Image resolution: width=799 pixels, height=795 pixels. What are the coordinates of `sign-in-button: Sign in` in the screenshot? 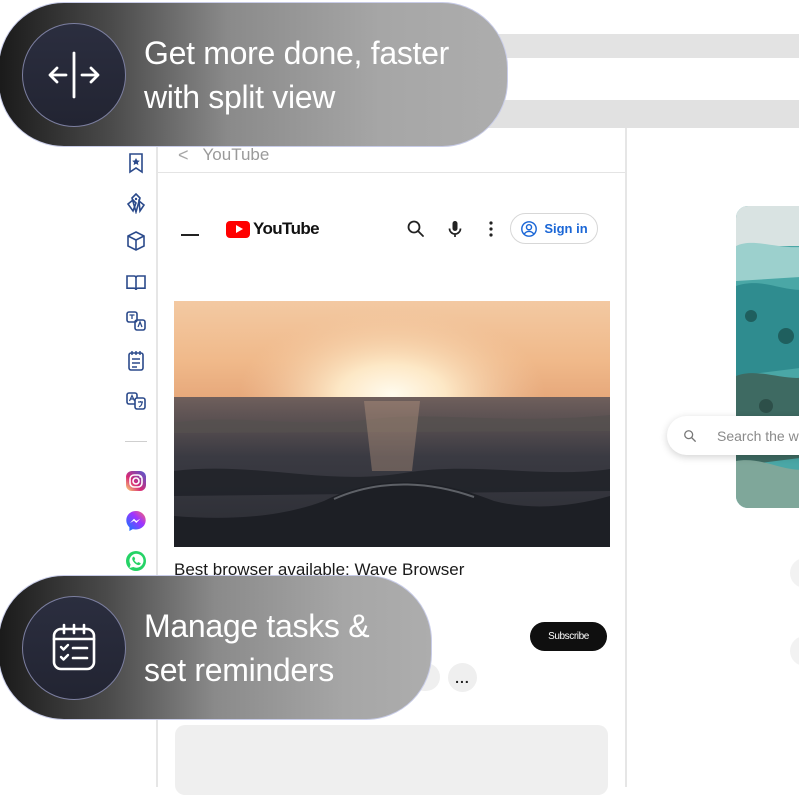 It's located at (554, 228).